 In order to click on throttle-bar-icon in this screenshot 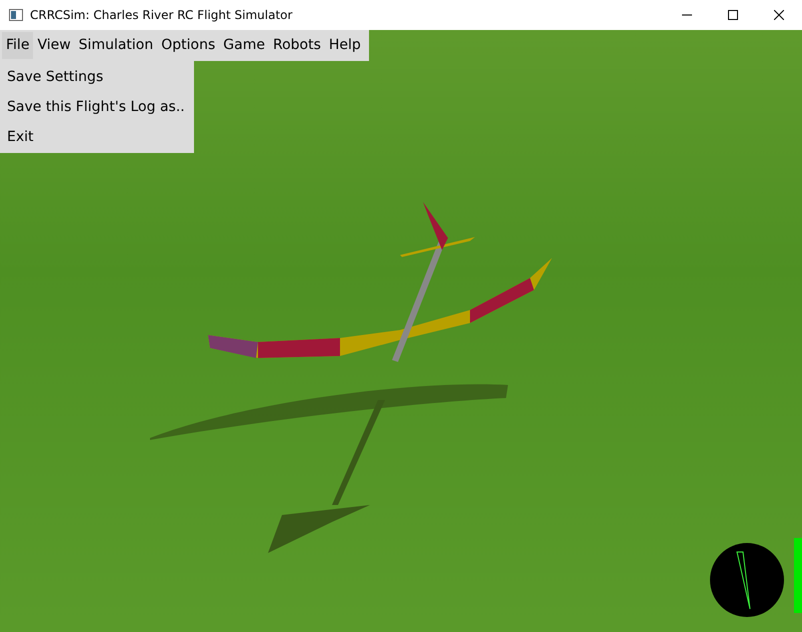, I will do `click(798, 575)`.